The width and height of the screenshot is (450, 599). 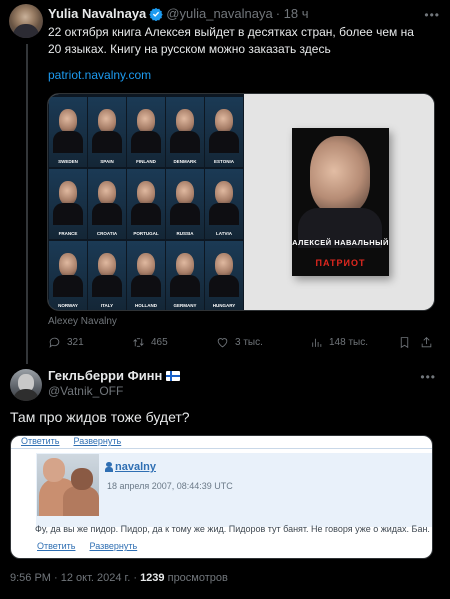 What do you see at coordinates (27, 204) in the screenshot?
I see `thread-line` at bounding box center [27, 204].